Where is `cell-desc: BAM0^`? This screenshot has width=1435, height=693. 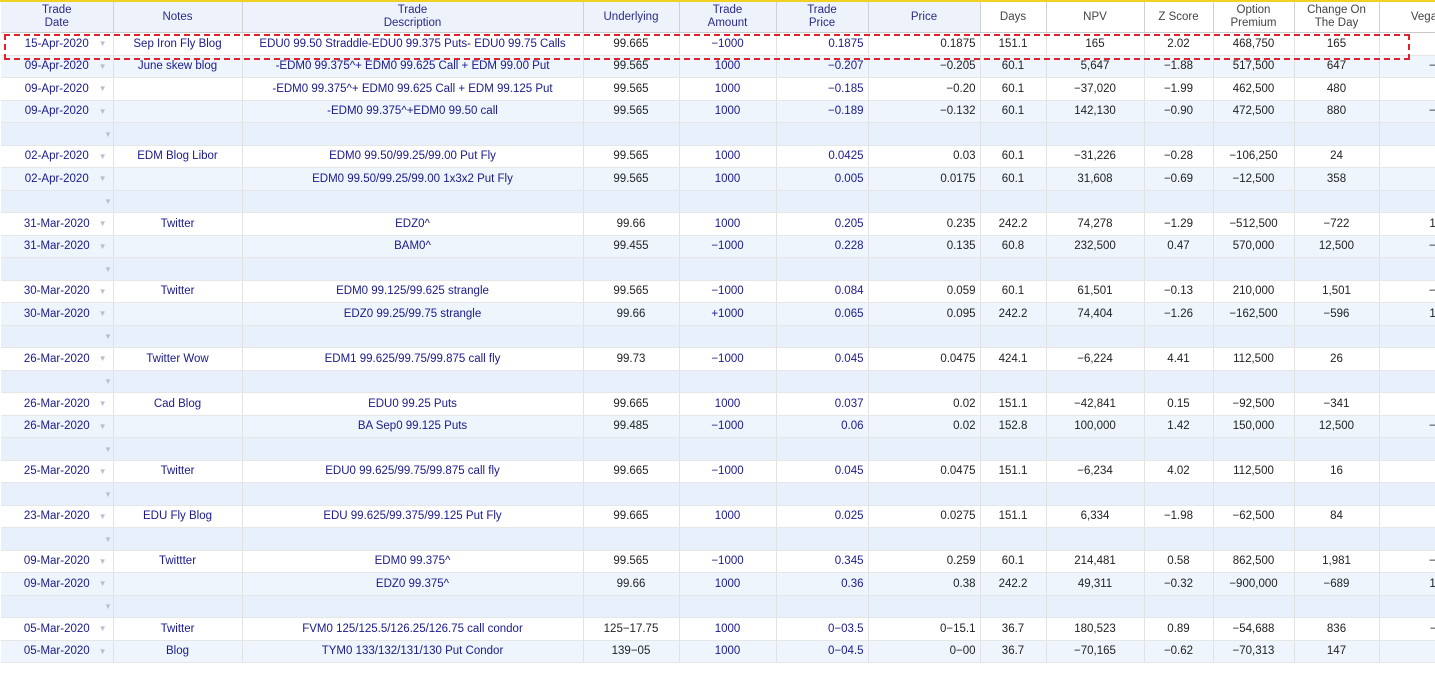 cell-desc: BAM0^ is located at coordinates (413, 246).